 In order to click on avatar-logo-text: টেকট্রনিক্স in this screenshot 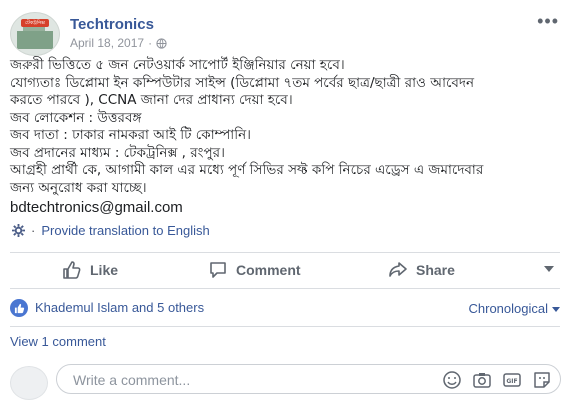, I will do `click(35, 23)`.